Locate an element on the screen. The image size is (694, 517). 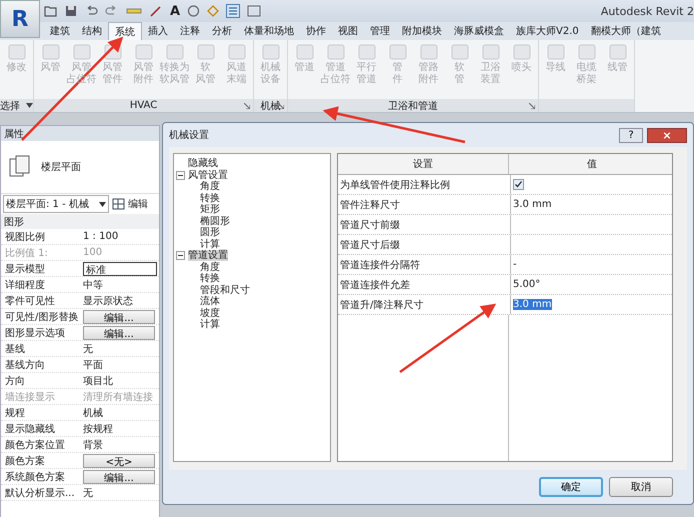
property-name: 可见性/图形替换 is located at coordinates (42, 317).